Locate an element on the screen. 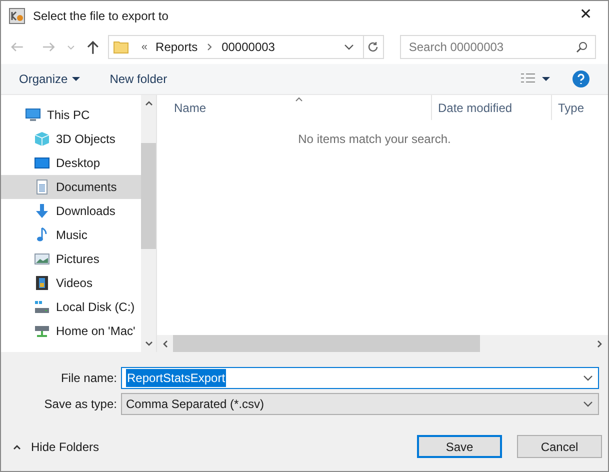 The image size is (609, 472). folder-tree-item: 3D Objects is located at coordinates (71, 139).